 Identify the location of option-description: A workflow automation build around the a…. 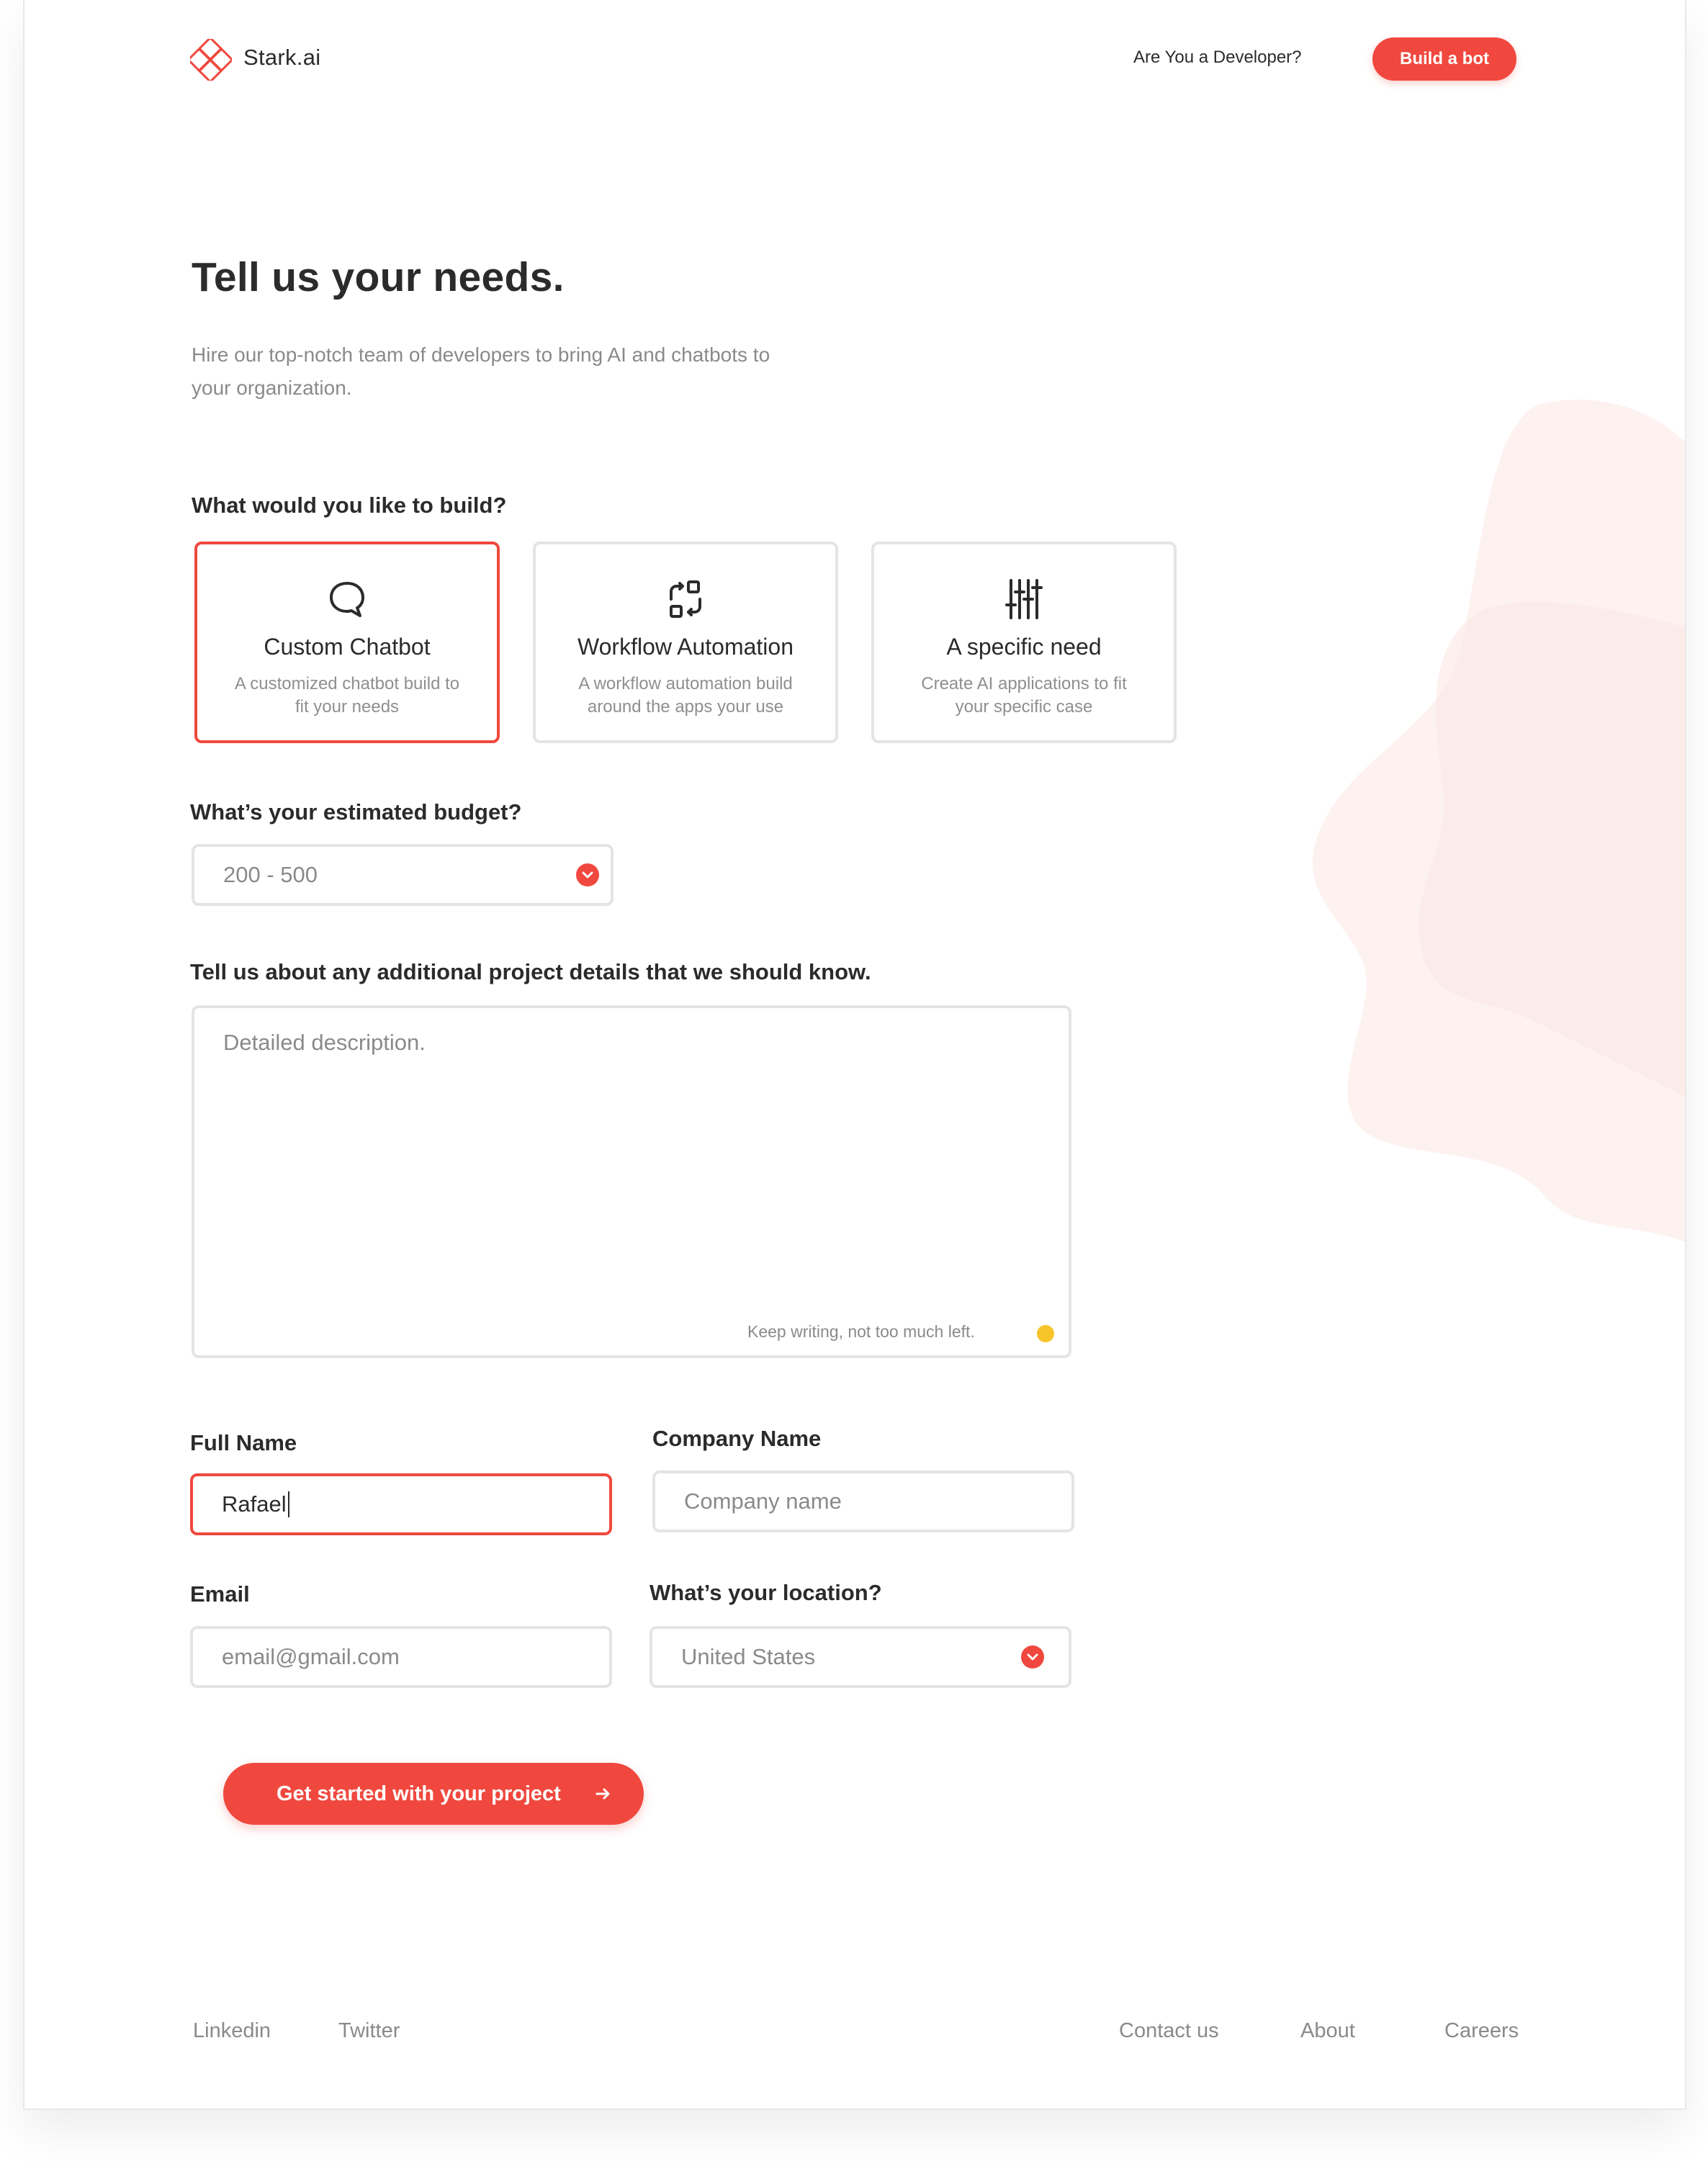
(685, 695).